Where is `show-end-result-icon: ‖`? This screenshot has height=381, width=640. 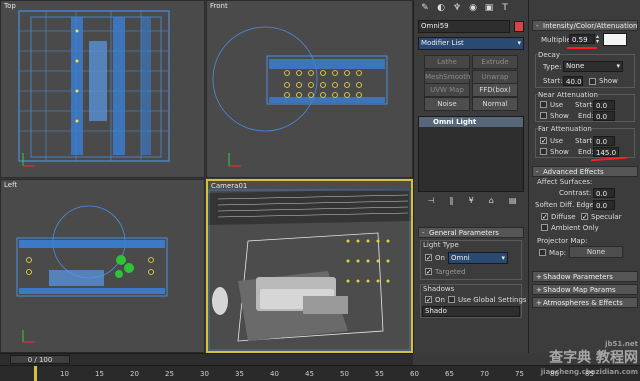
show-end-result-icon: ‖ is located at coordinates (452, 202).